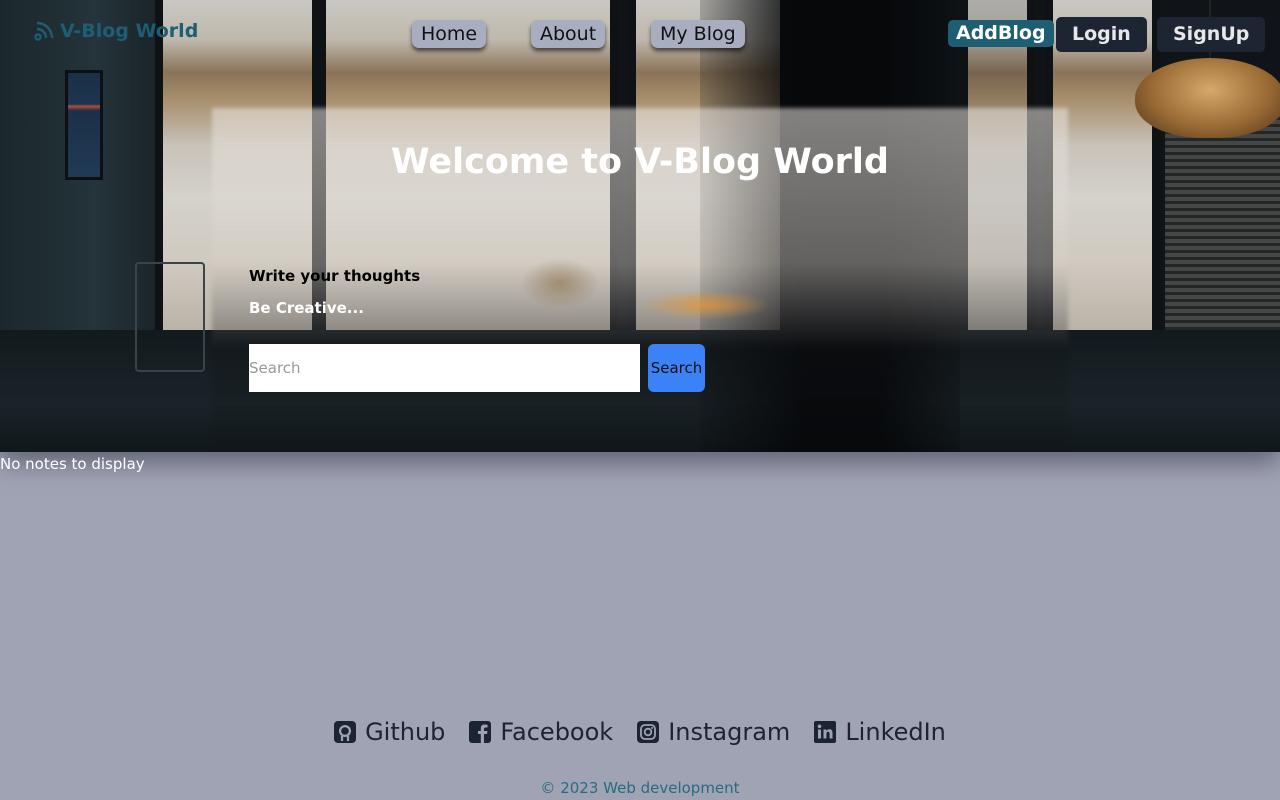 The height and width of the screenshot is (800, 1280). What do you see at coordinates (895, 732) in the screenshot?
I see `linkedin-label: LinkedIn` at bounding box center [895, 732].